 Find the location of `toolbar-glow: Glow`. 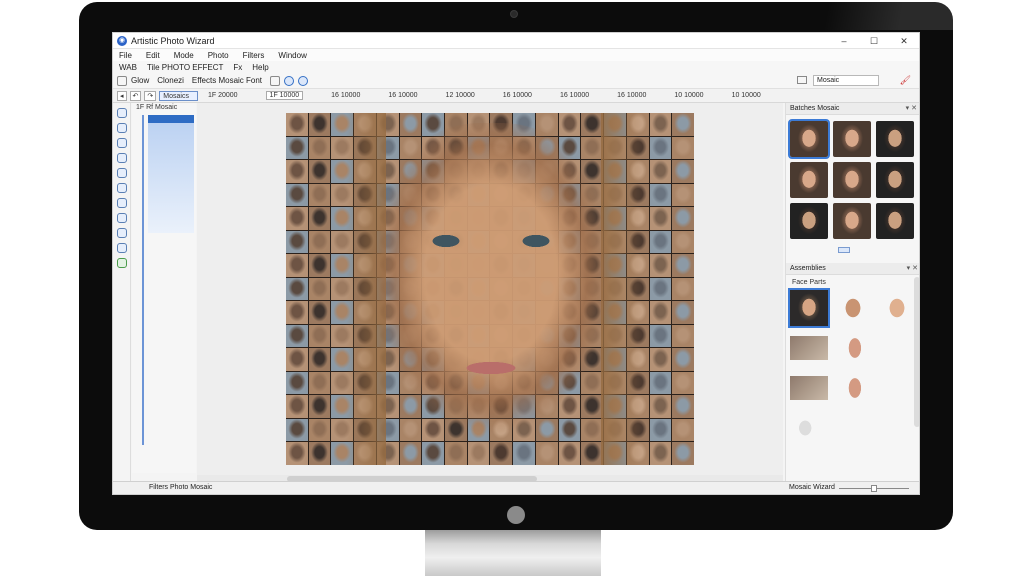

toolbar-glow: Glow is located at coordinates (140, 80).